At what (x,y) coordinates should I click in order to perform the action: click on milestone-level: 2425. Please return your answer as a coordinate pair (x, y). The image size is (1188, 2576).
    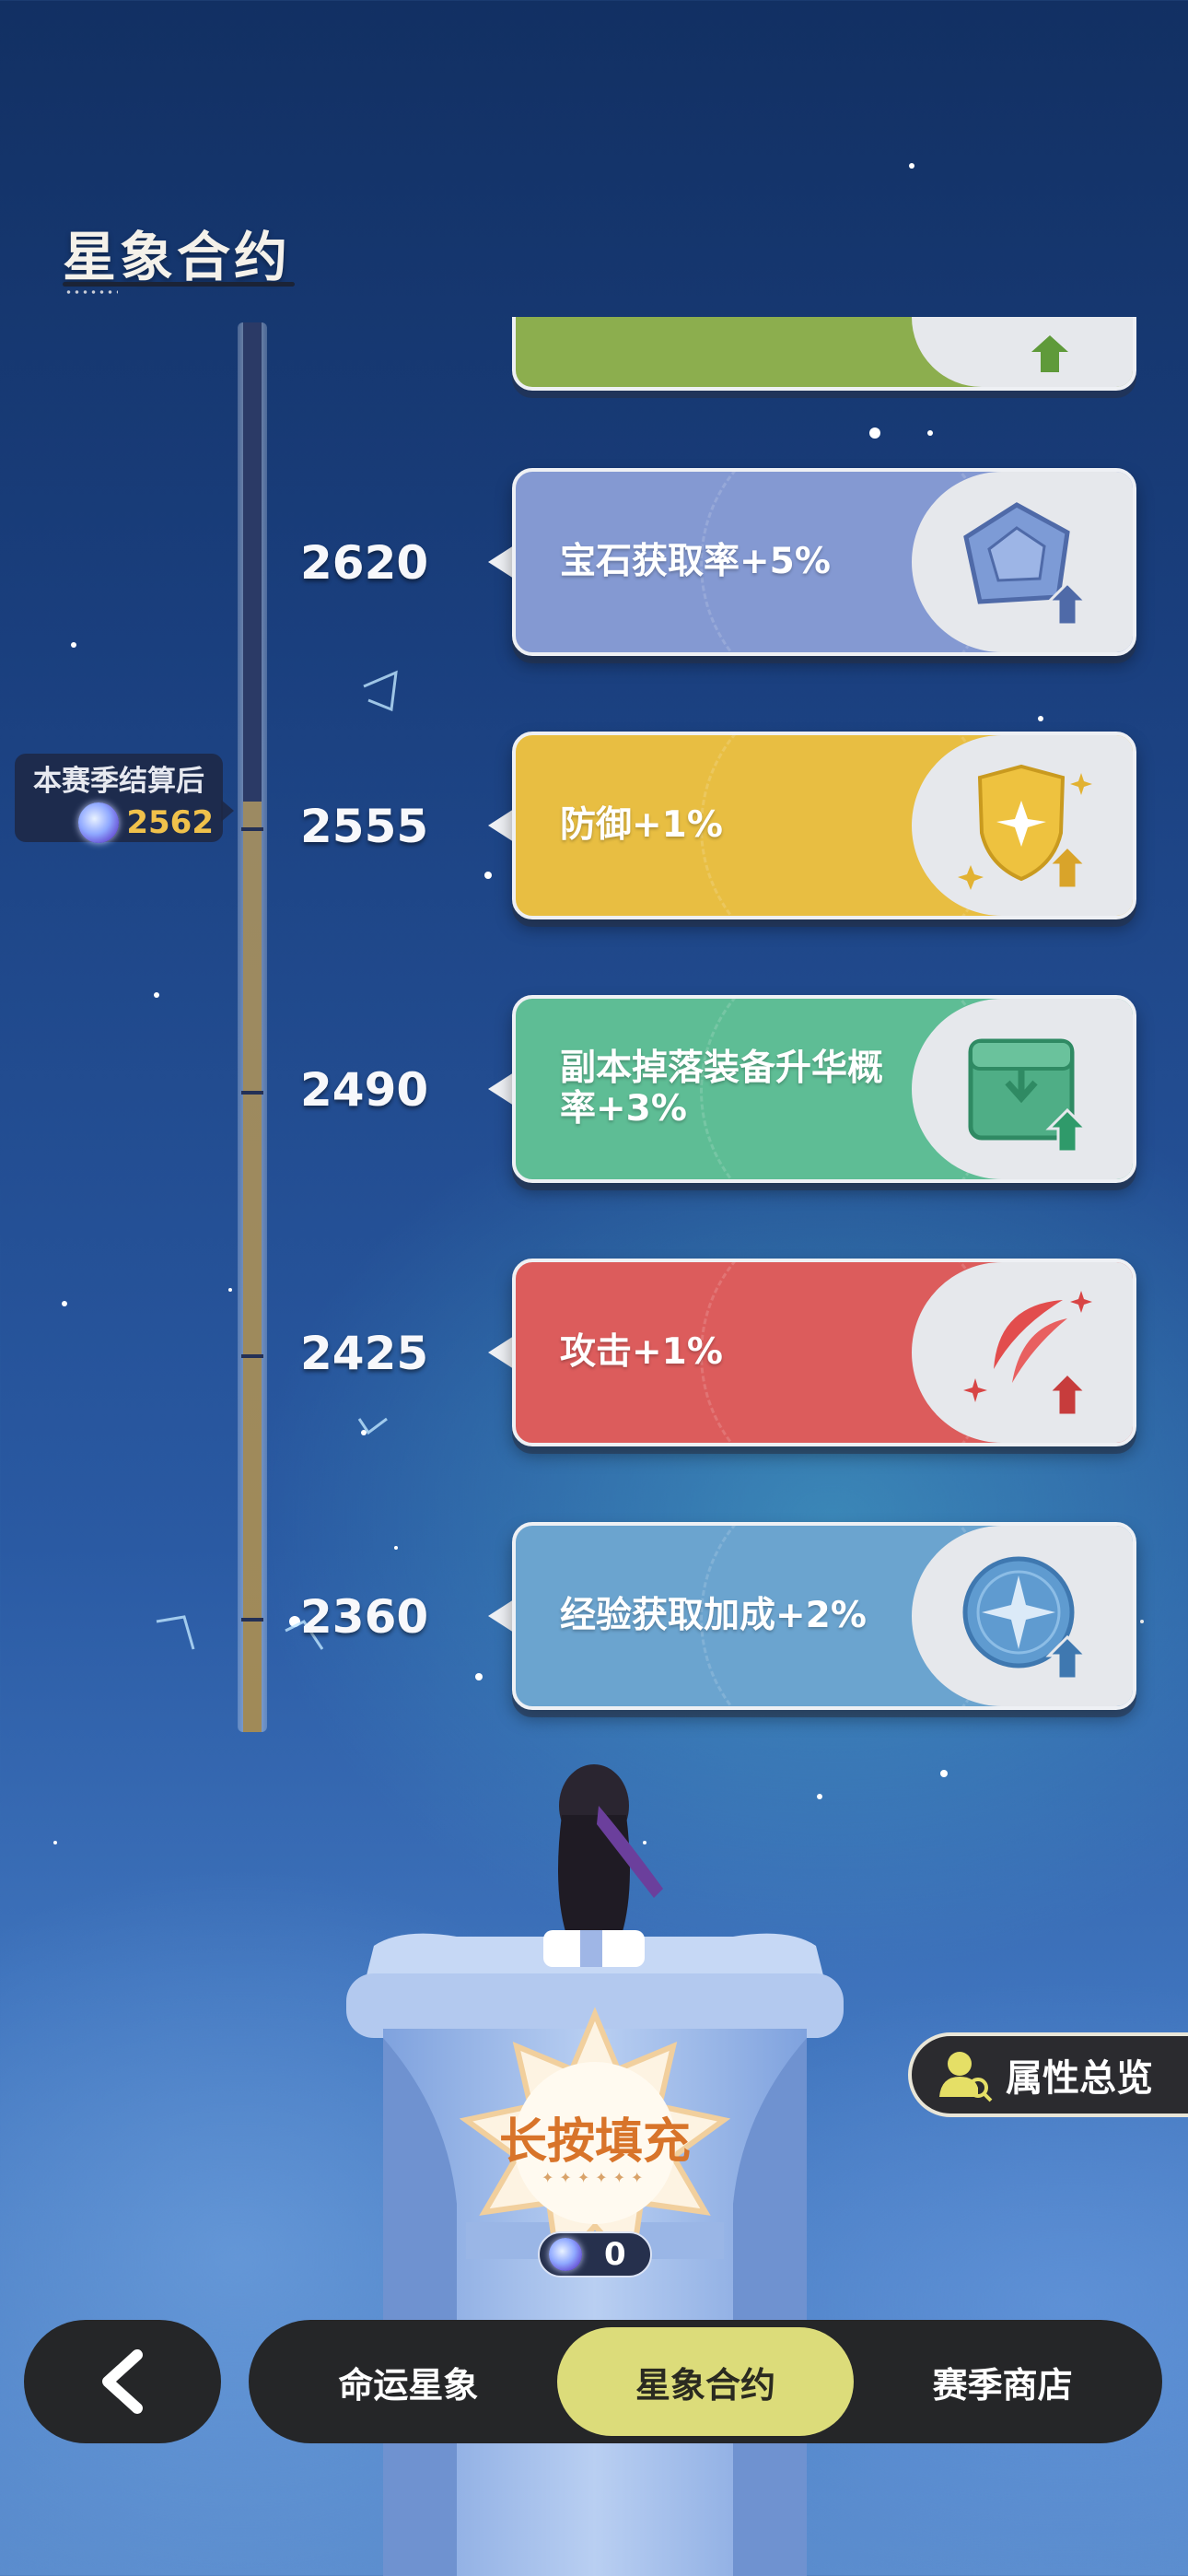
    Looking at the image, I should click on (364, 1353).